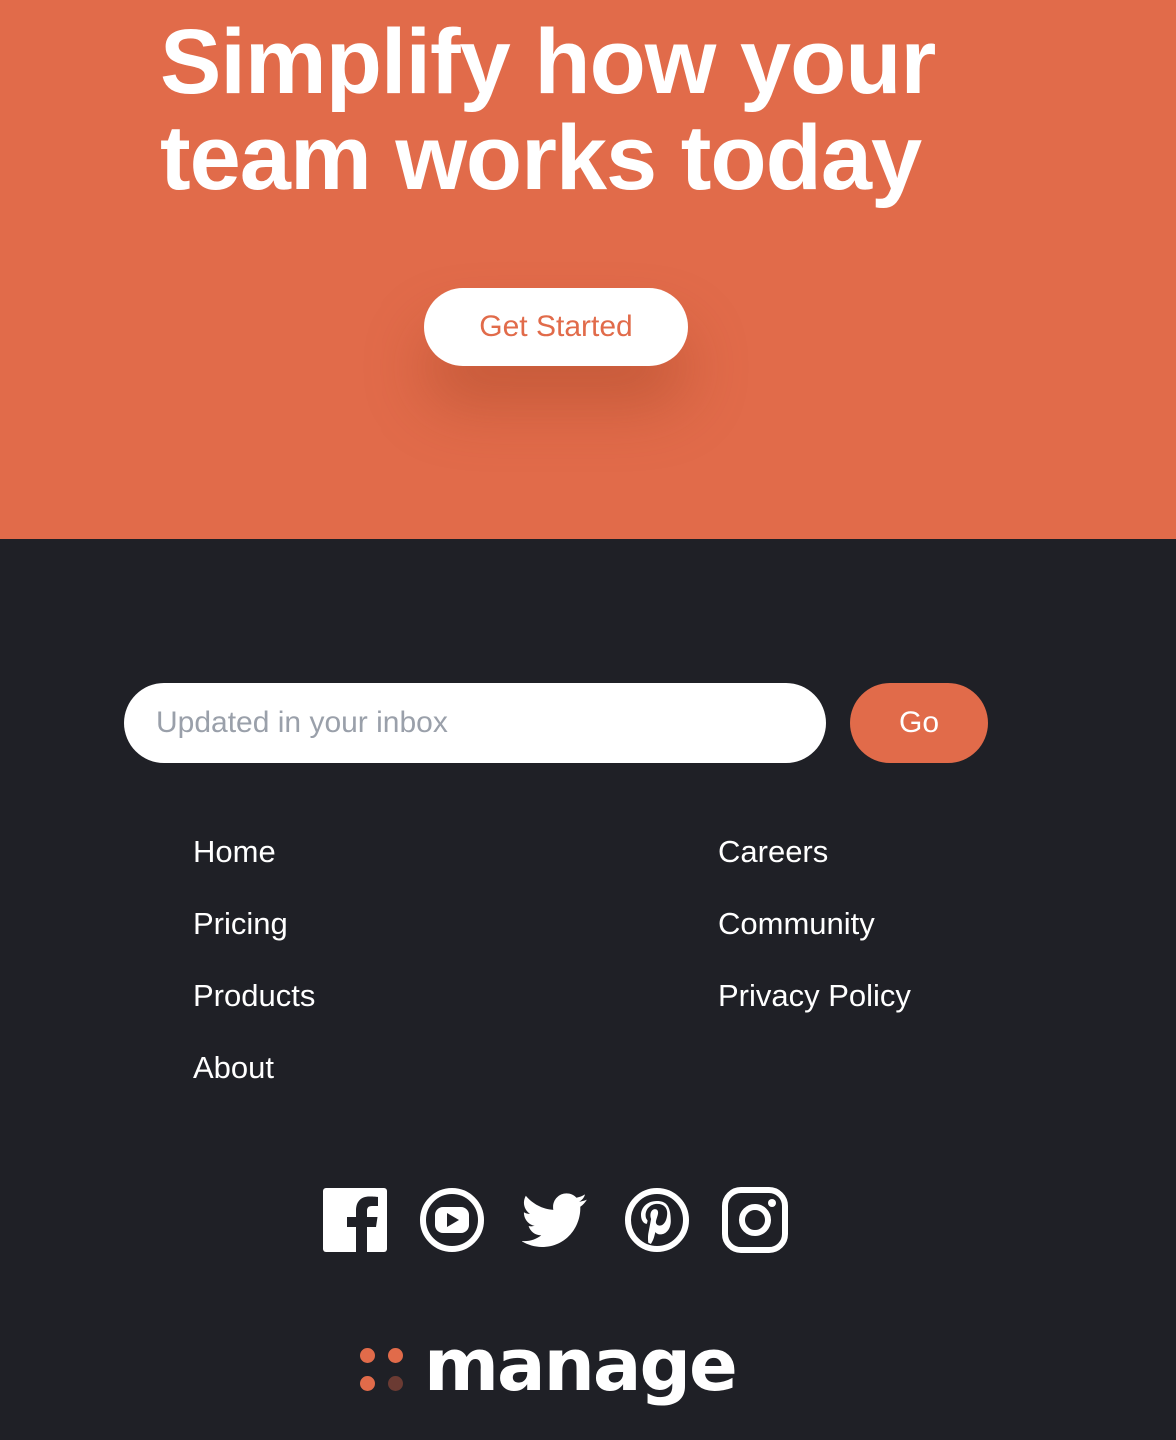  What do you see at coordinates (452, 1220) in the screenshot?
I see `youtube-icon` at bounding box center [452, 1220].